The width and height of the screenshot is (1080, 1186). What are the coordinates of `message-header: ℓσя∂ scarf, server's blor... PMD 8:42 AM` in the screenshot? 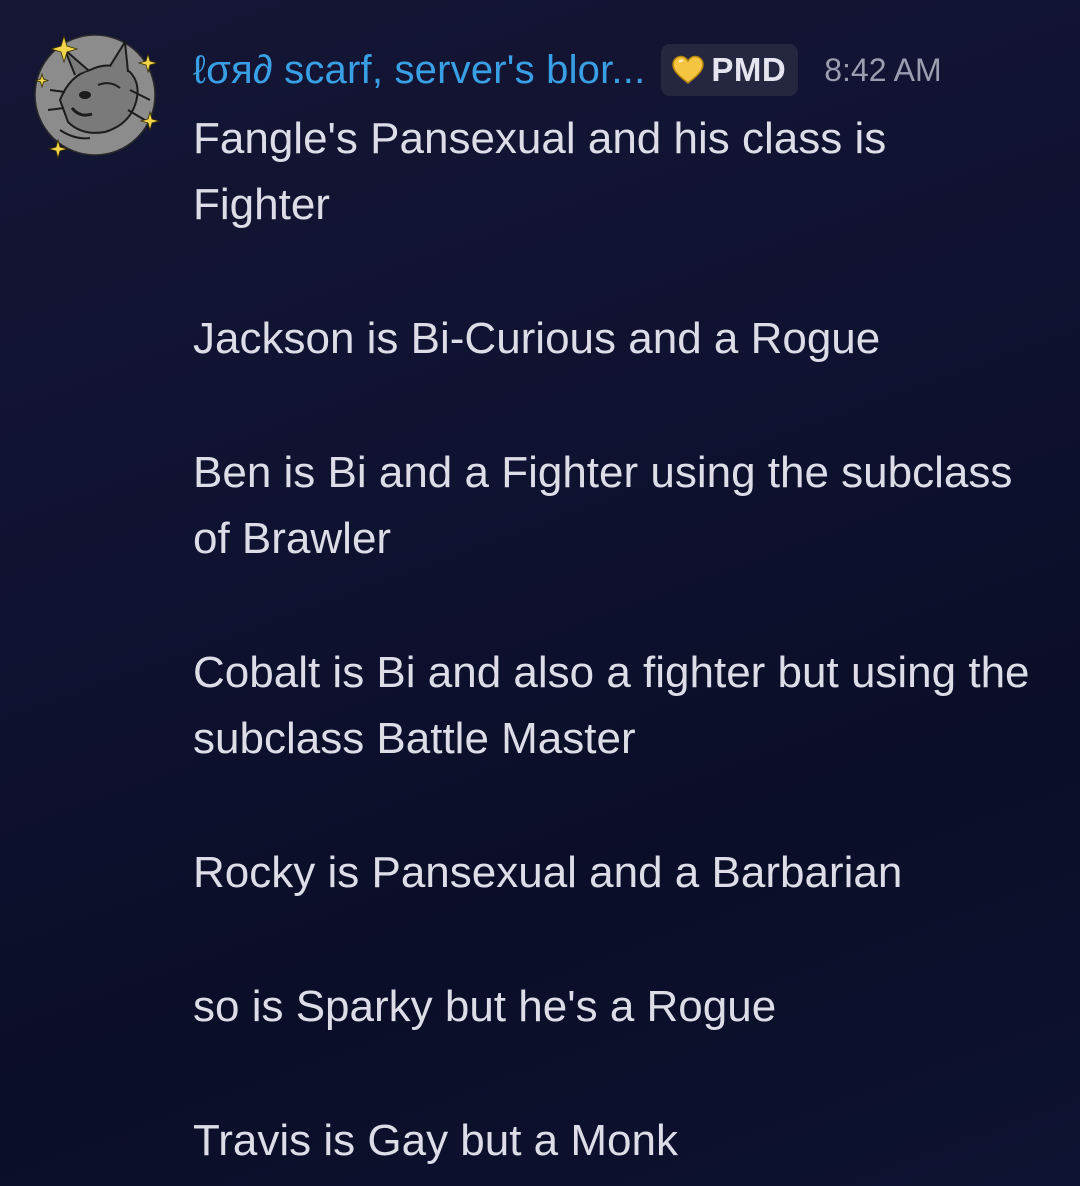 It's located at (623, 70).